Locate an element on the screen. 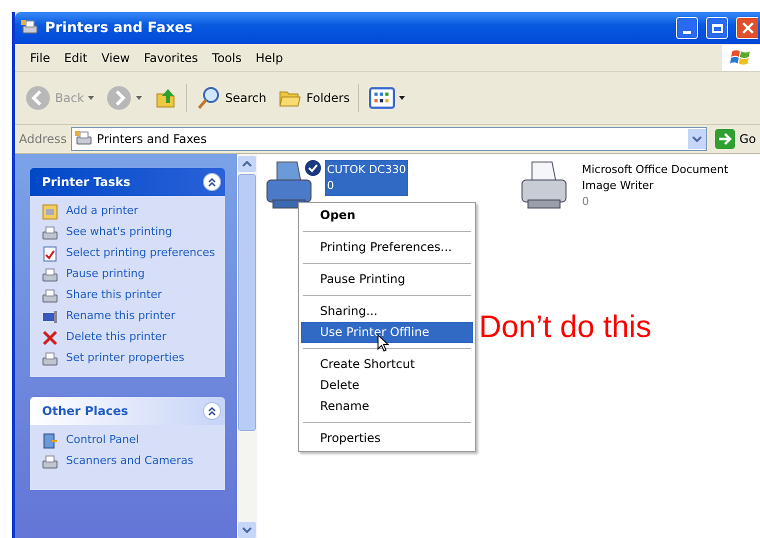  folders-button: Folders is located at coordinates (316, 98).